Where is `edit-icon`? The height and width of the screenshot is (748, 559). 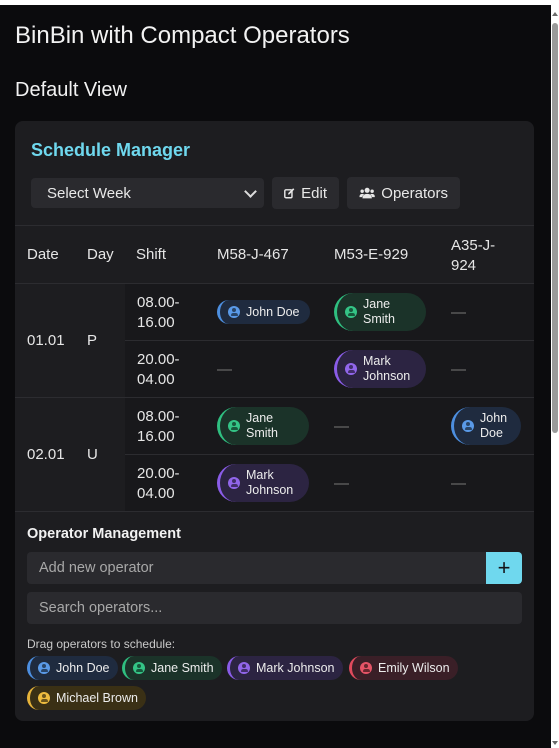
edit-icon is located at coordinates (289, 193).